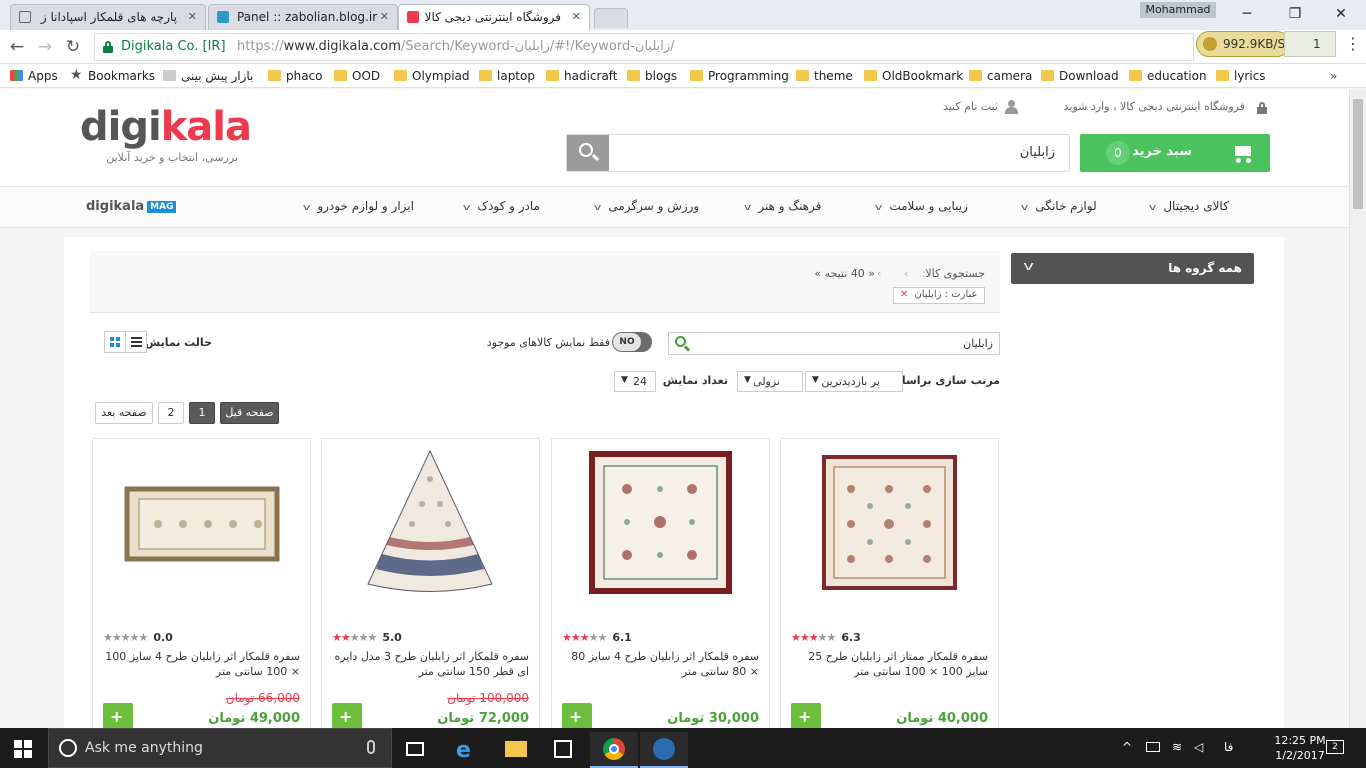  Describe the element at coordinates (501, 206) in the screenshot. I see `nav-item-kids: مادر و کودکv` at that location.